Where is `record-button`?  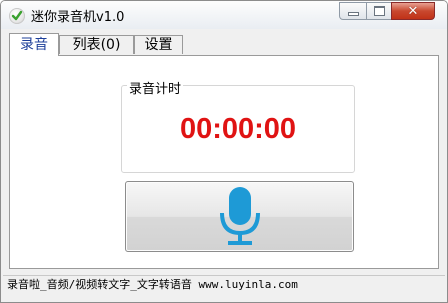 record-button is located at coordinates (239, 216).